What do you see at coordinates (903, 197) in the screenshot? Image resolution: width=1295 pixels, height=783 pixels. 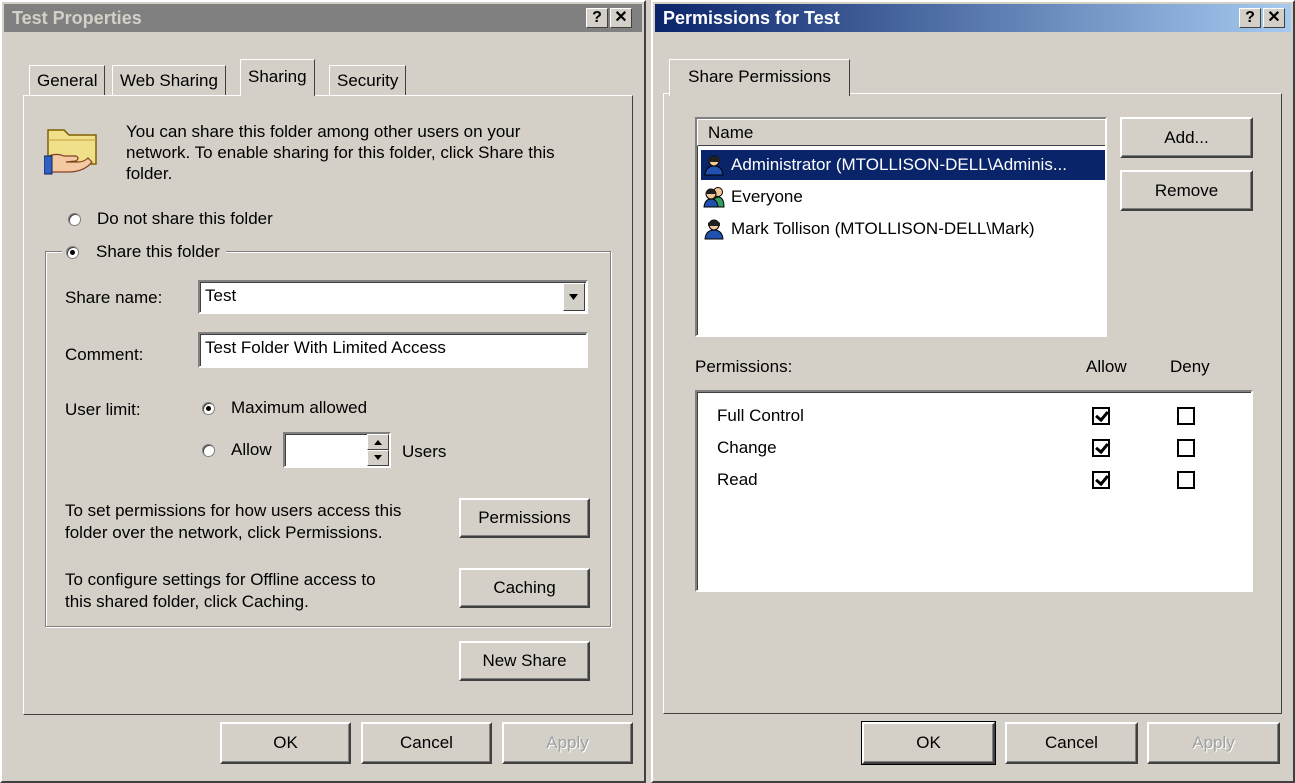 I see `user-row-everyone: Everyone` at bounding box center [903, 197].